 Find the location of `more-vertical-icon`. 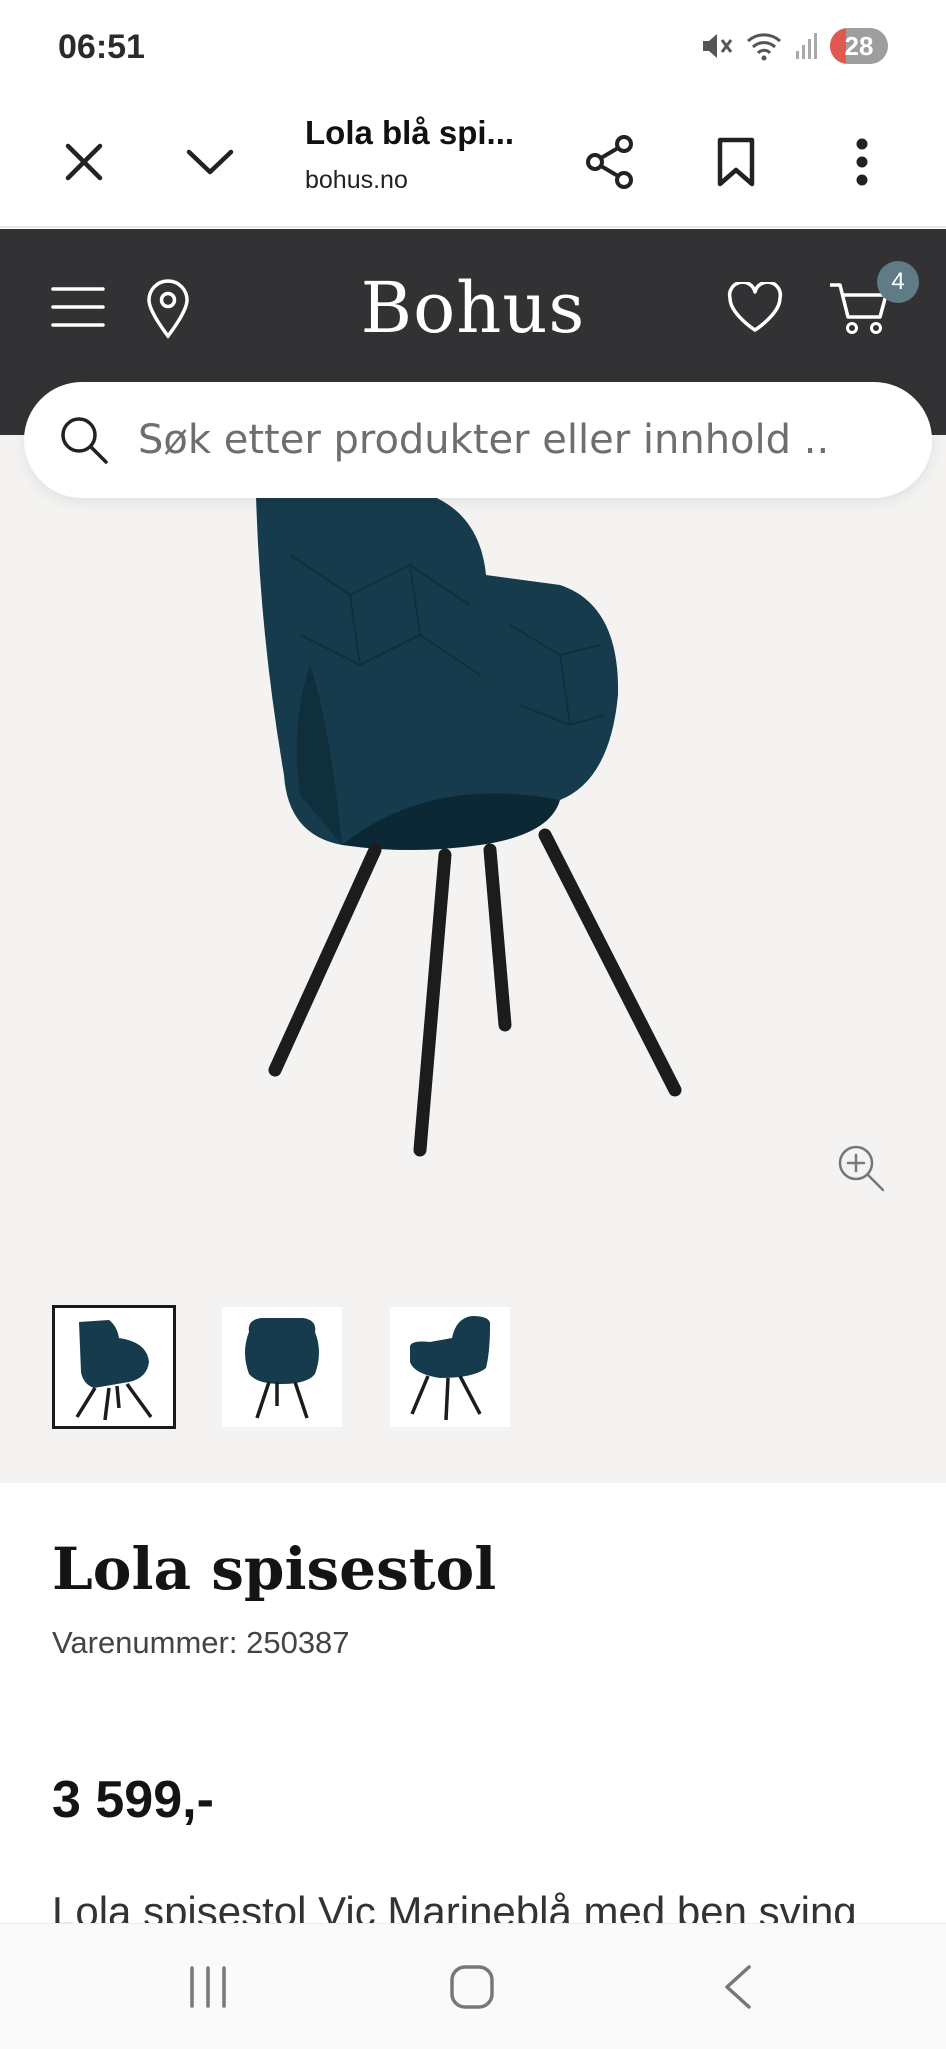

more-vertical-icon is located at coordinates (862, 162).